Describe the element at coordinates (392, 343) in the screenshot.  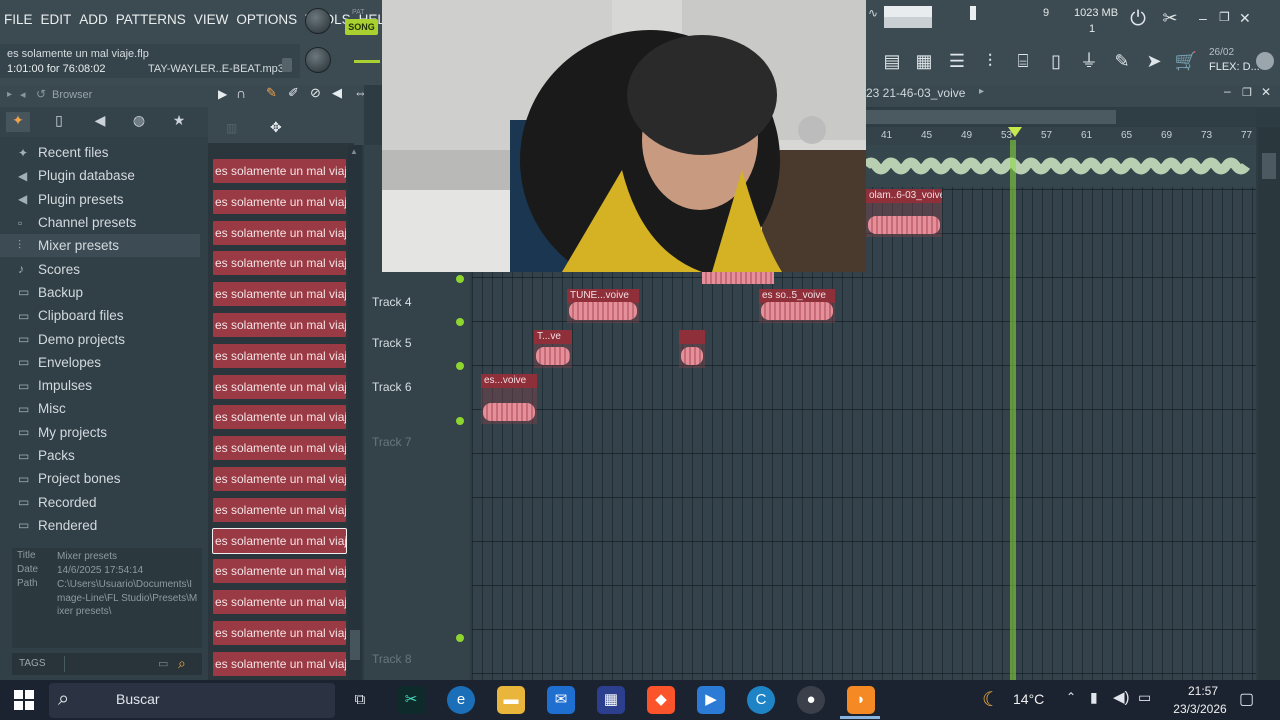
I see `track-name: Track 5` at that location.